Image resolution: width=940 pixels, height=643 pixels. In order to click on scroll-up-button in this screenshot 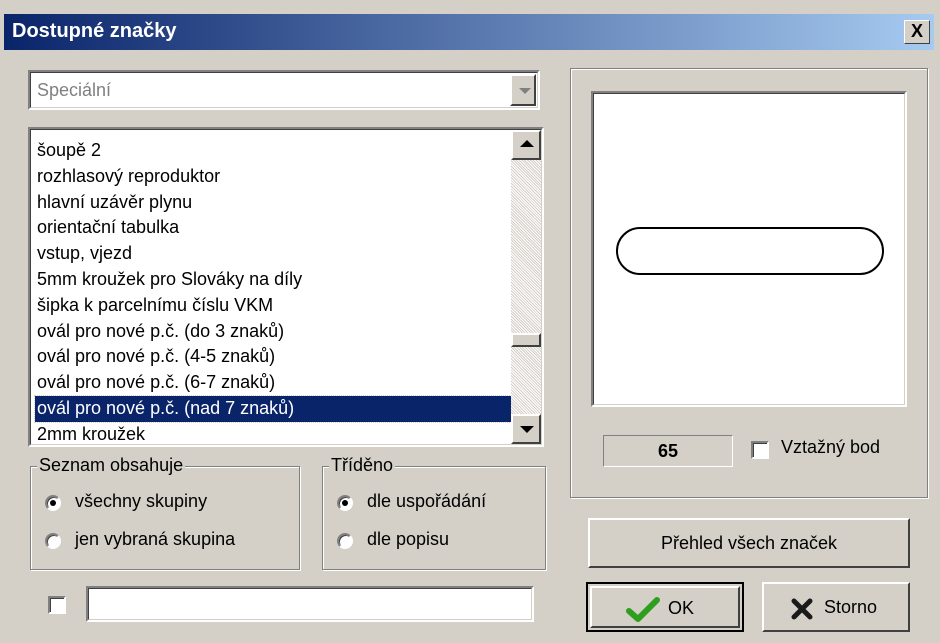, I will do `click(526, 145)`.